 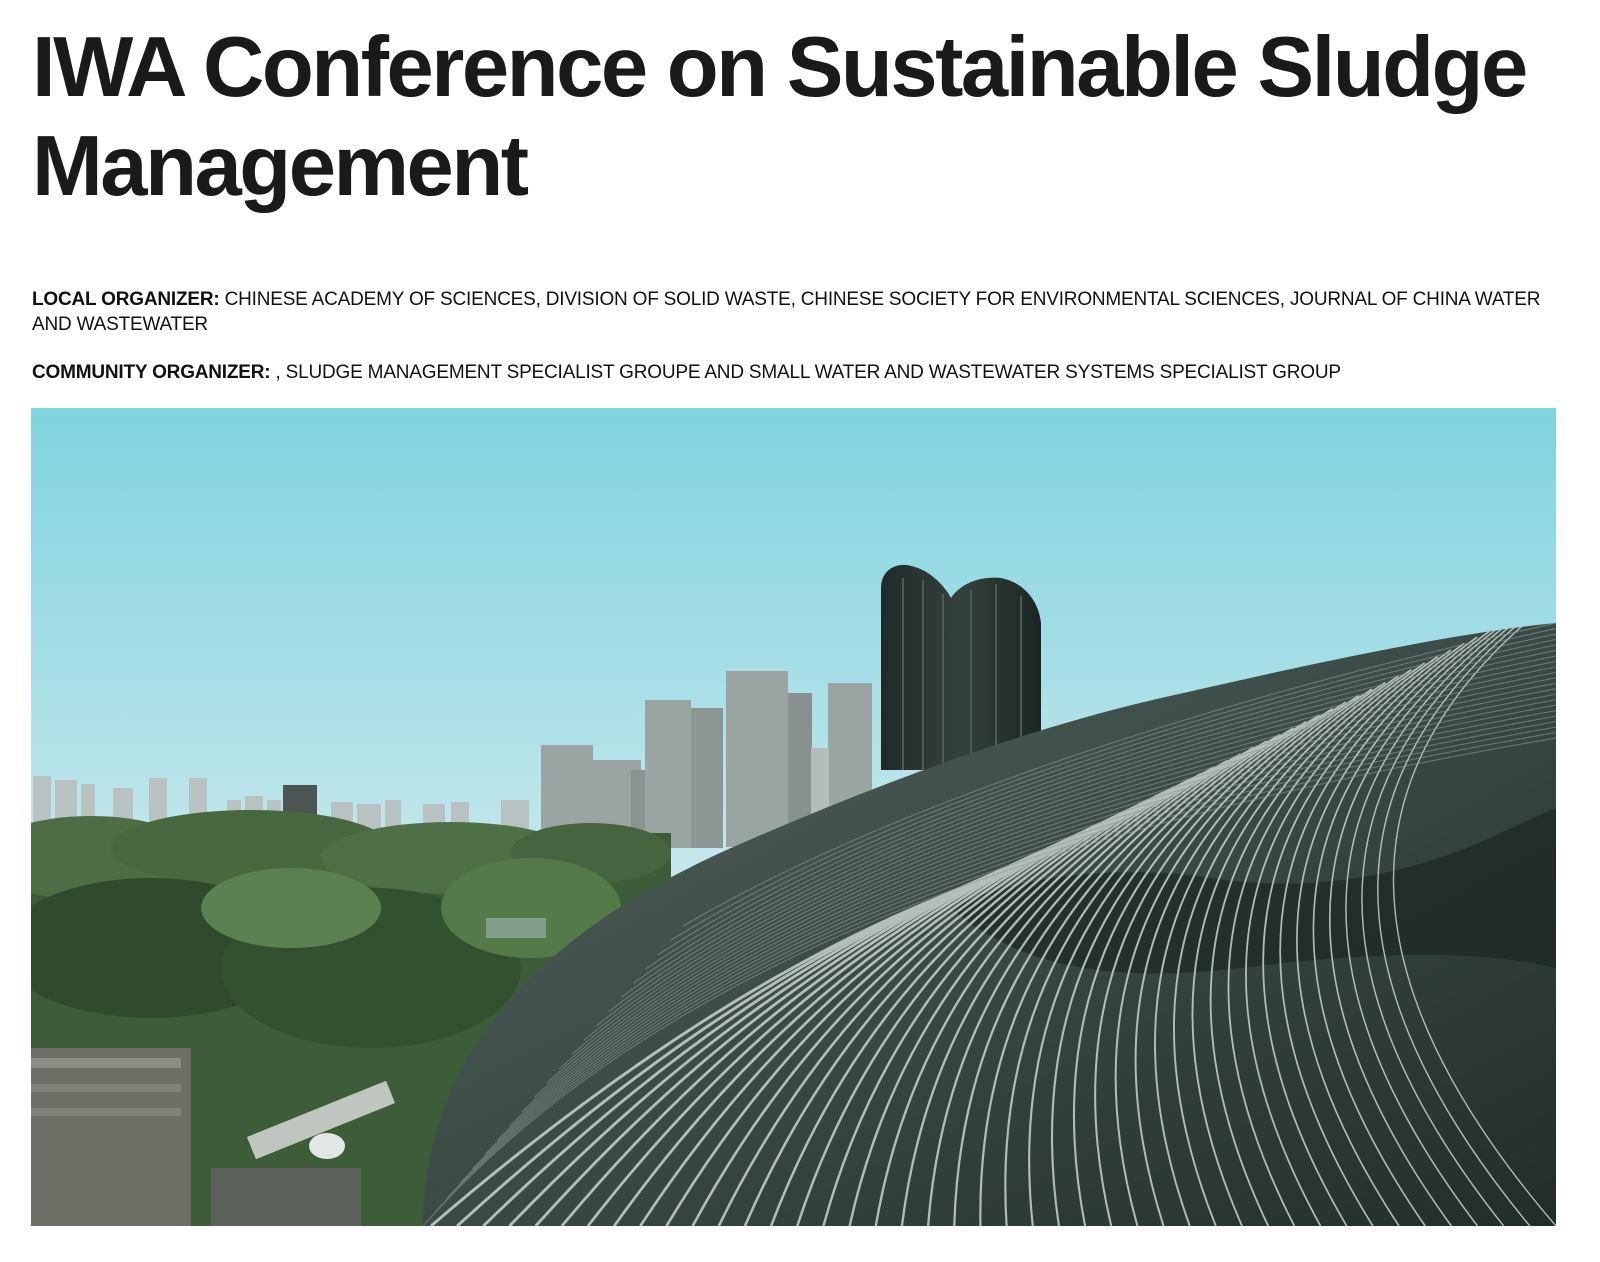 I want to click on local-organizer-label: LOCAL ORGANIZER:, so click(x=126, y=299).